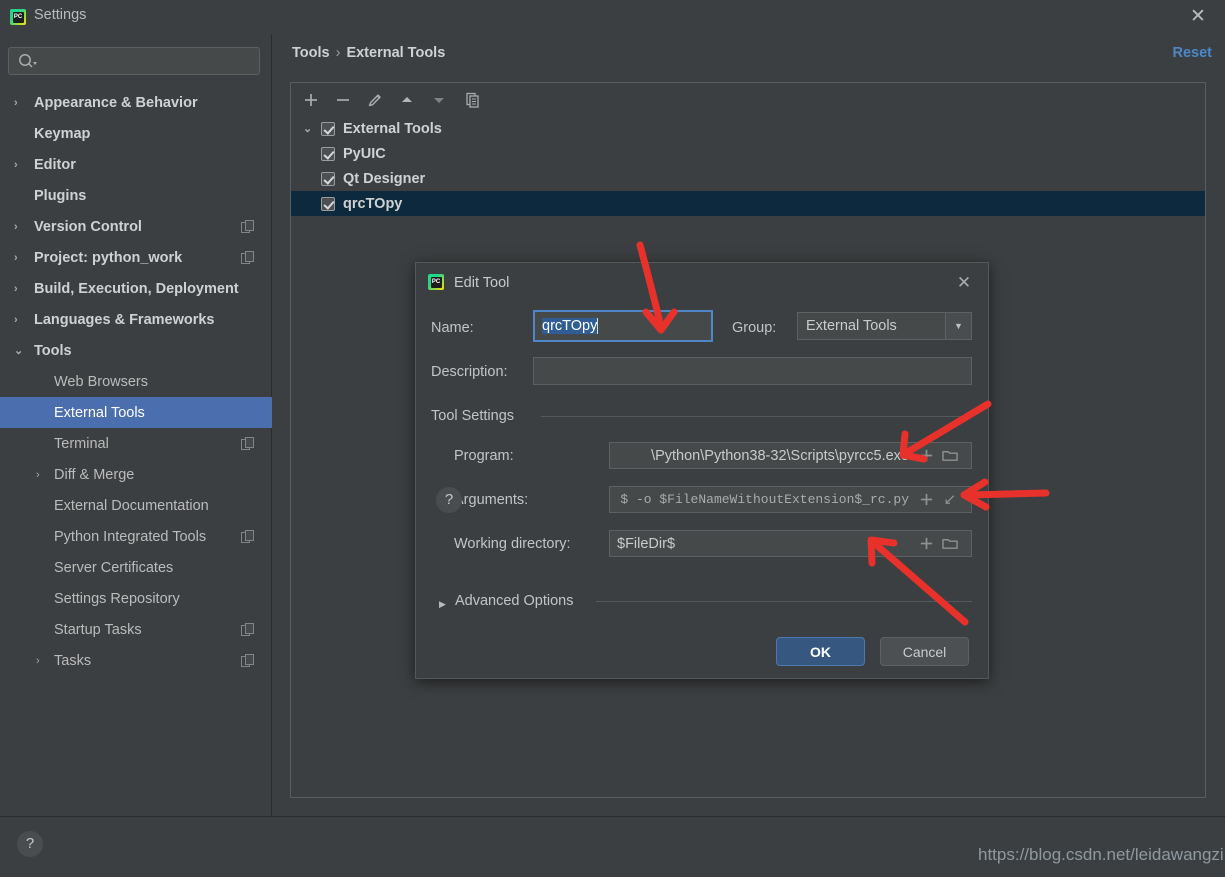  I want to click on sidebar-item-python-integrated-tools: Python Integrated Tools, so click(136, 536).